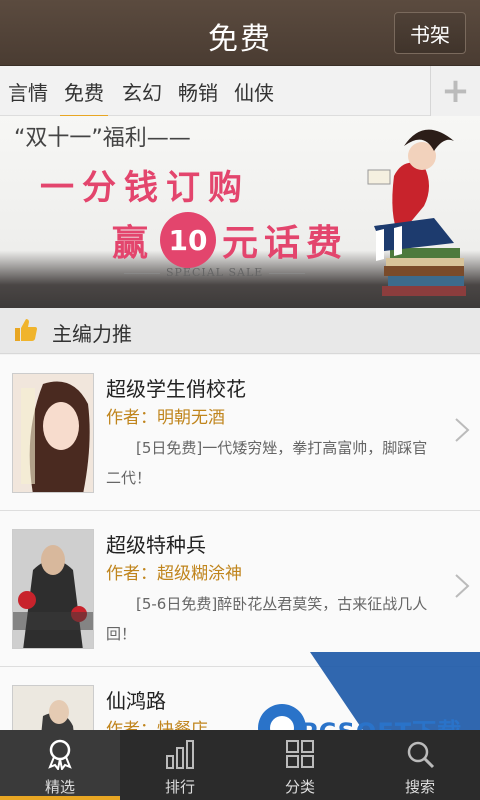 The width and height of the screenshot is (480, 800). I want to click on book-author: 作者：明朝无酒, so click(165, 418).